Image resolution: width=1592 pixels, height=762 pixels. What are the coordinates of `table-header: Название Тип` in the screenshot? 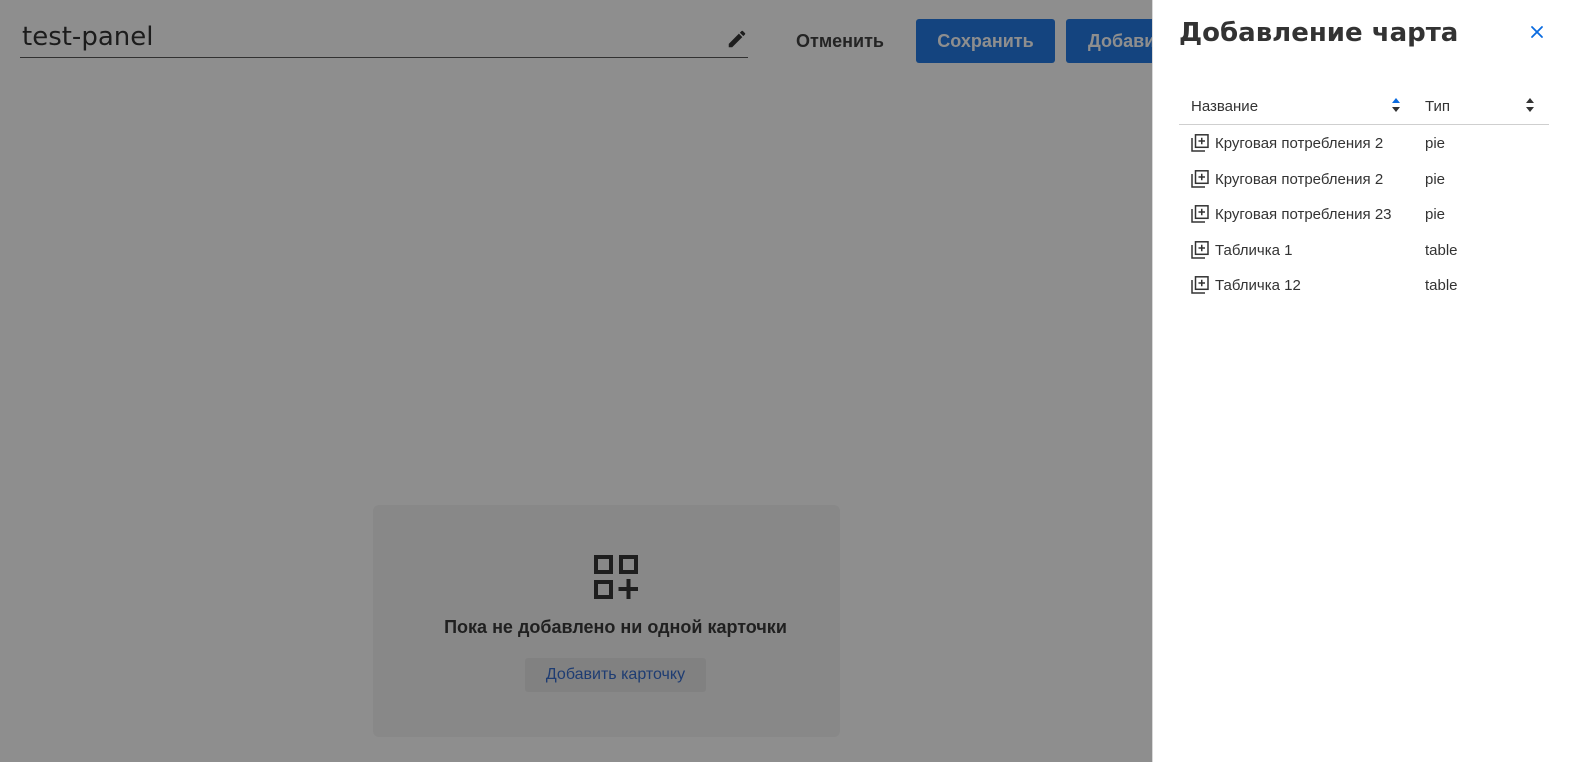 It's located at (1364, 106).